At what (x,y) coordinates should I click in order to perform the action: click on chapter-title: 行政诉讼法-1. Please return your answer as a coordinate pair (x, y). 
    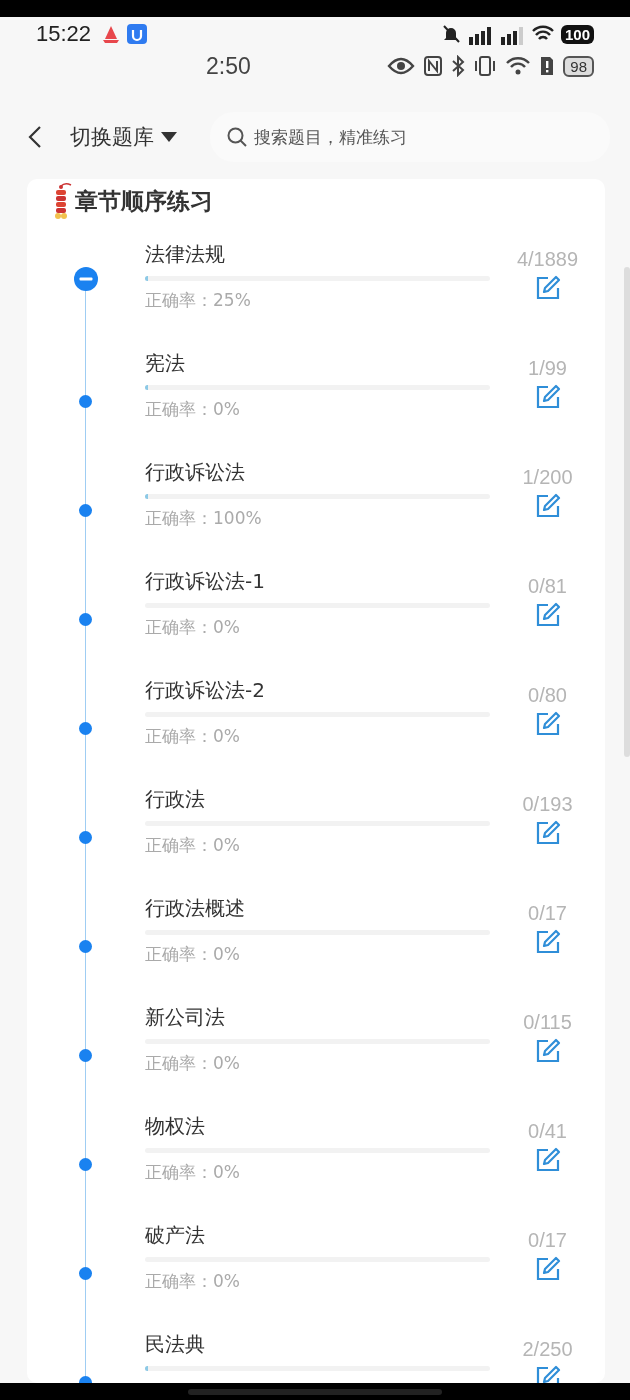
    Looking at the image, I should click on (317, 581).